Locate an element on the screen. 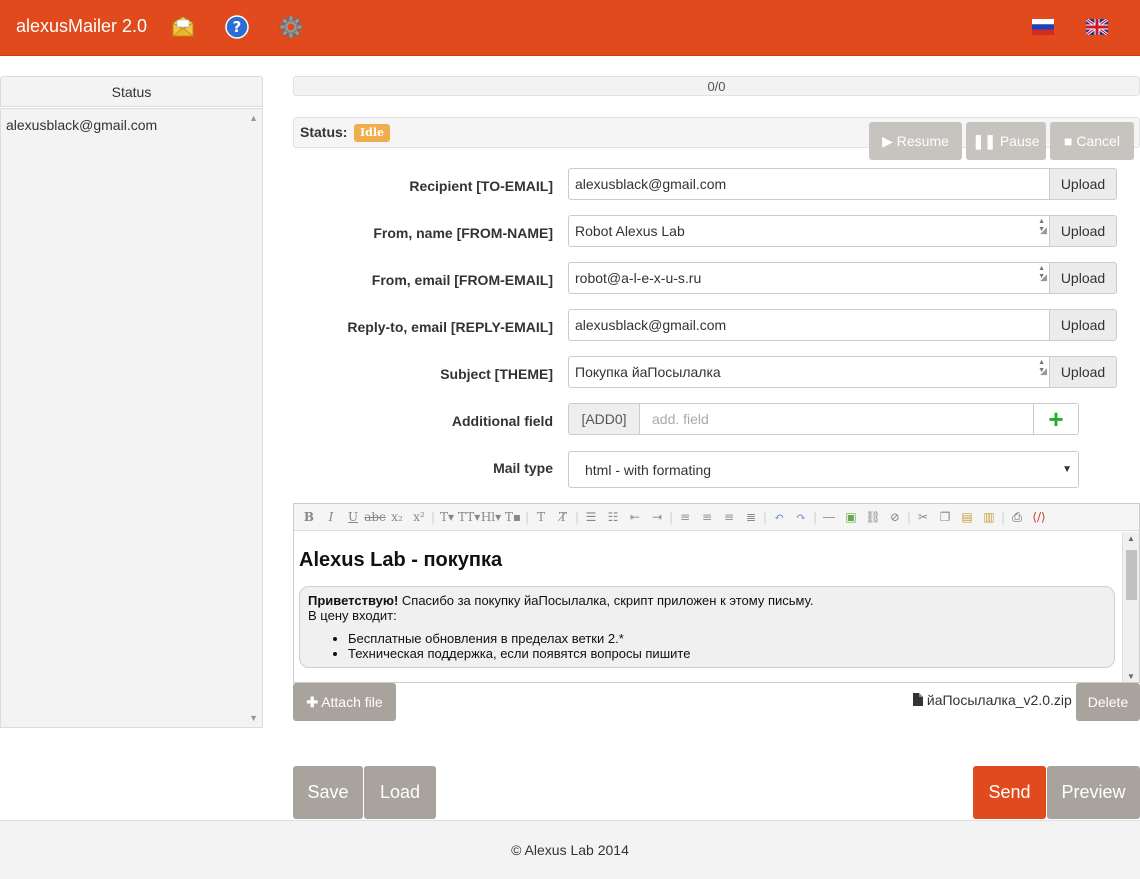 This screenshot has width=1140, height=879. add-field-button: + is located at coordinates (1056, 419).